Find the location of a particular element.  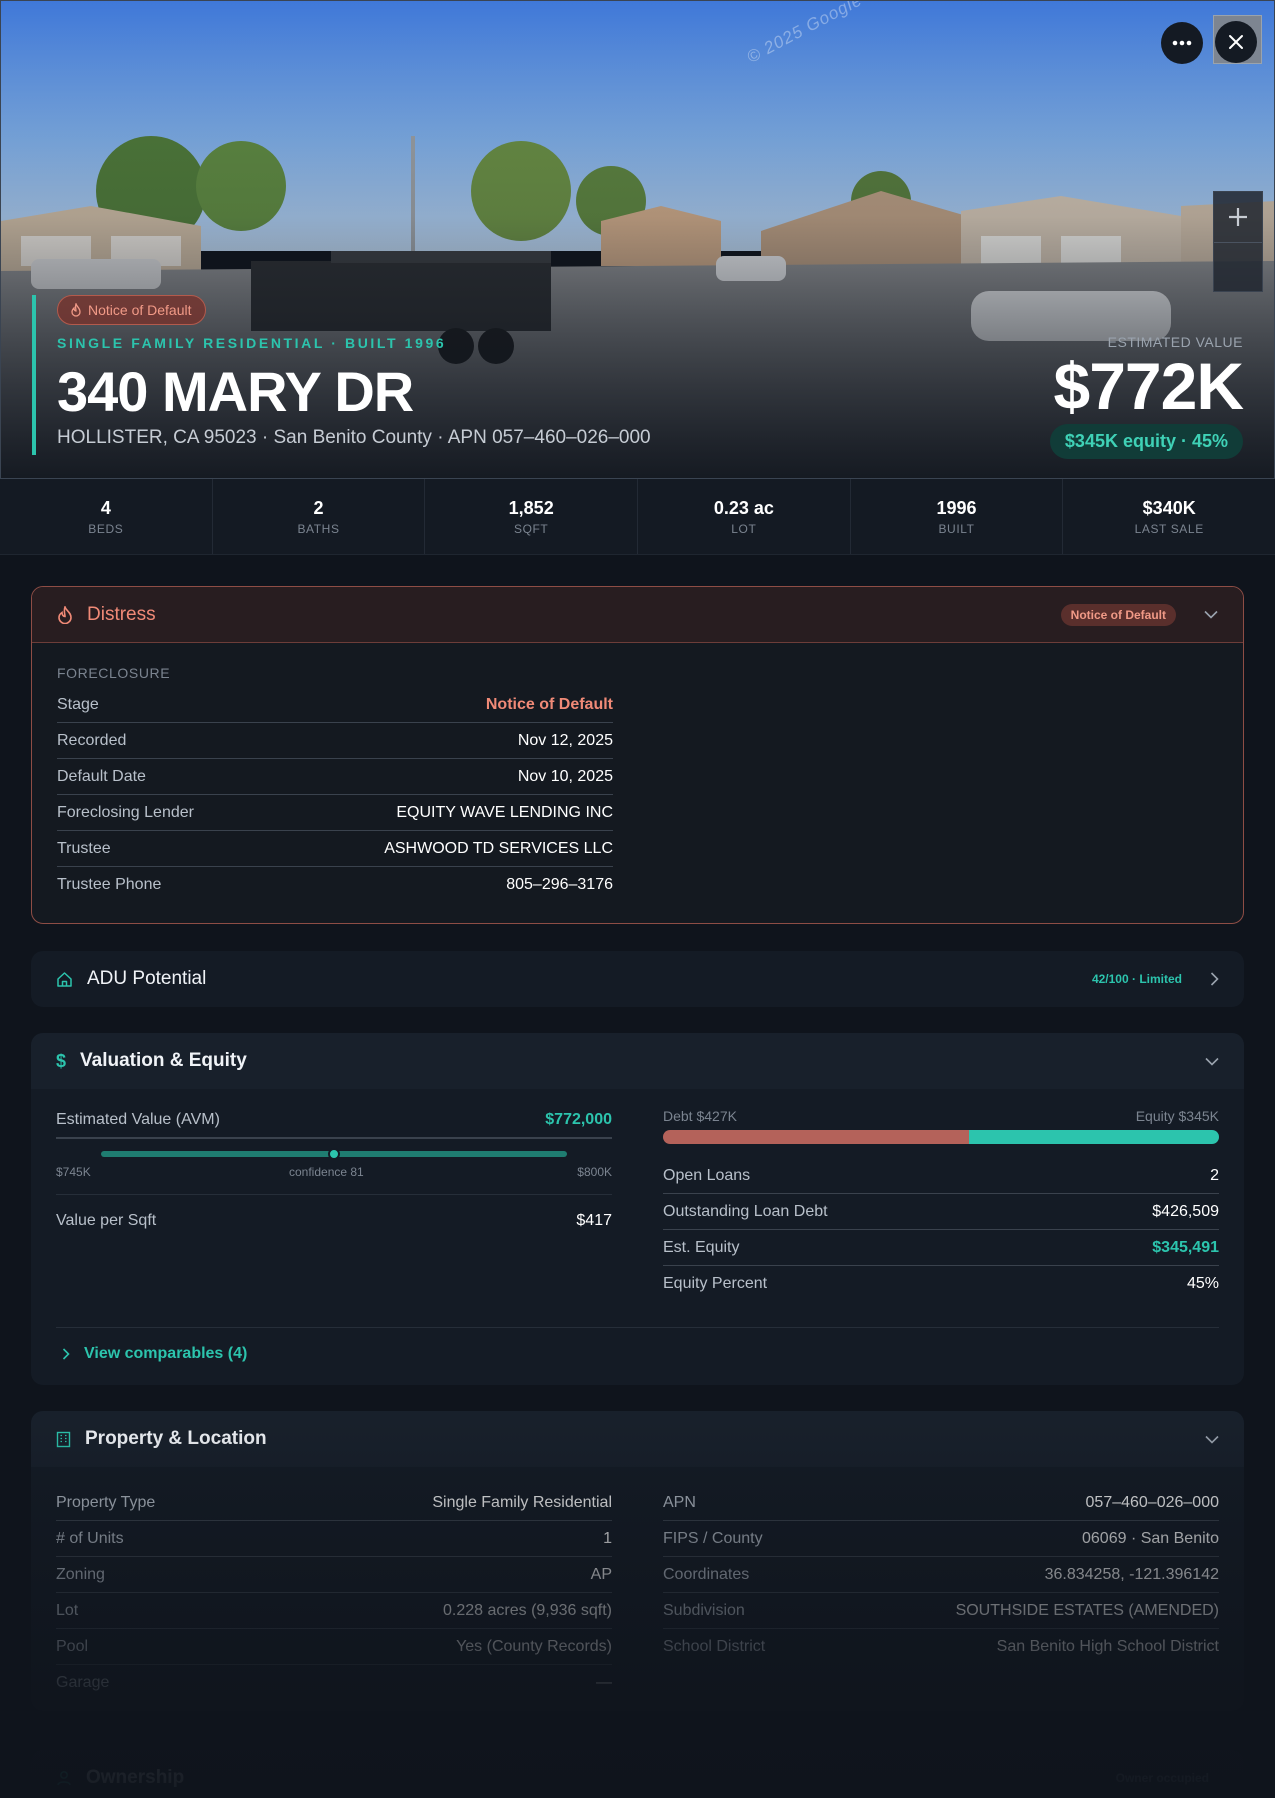

kv-key: # of Units is located at coordinates (90, 1538).